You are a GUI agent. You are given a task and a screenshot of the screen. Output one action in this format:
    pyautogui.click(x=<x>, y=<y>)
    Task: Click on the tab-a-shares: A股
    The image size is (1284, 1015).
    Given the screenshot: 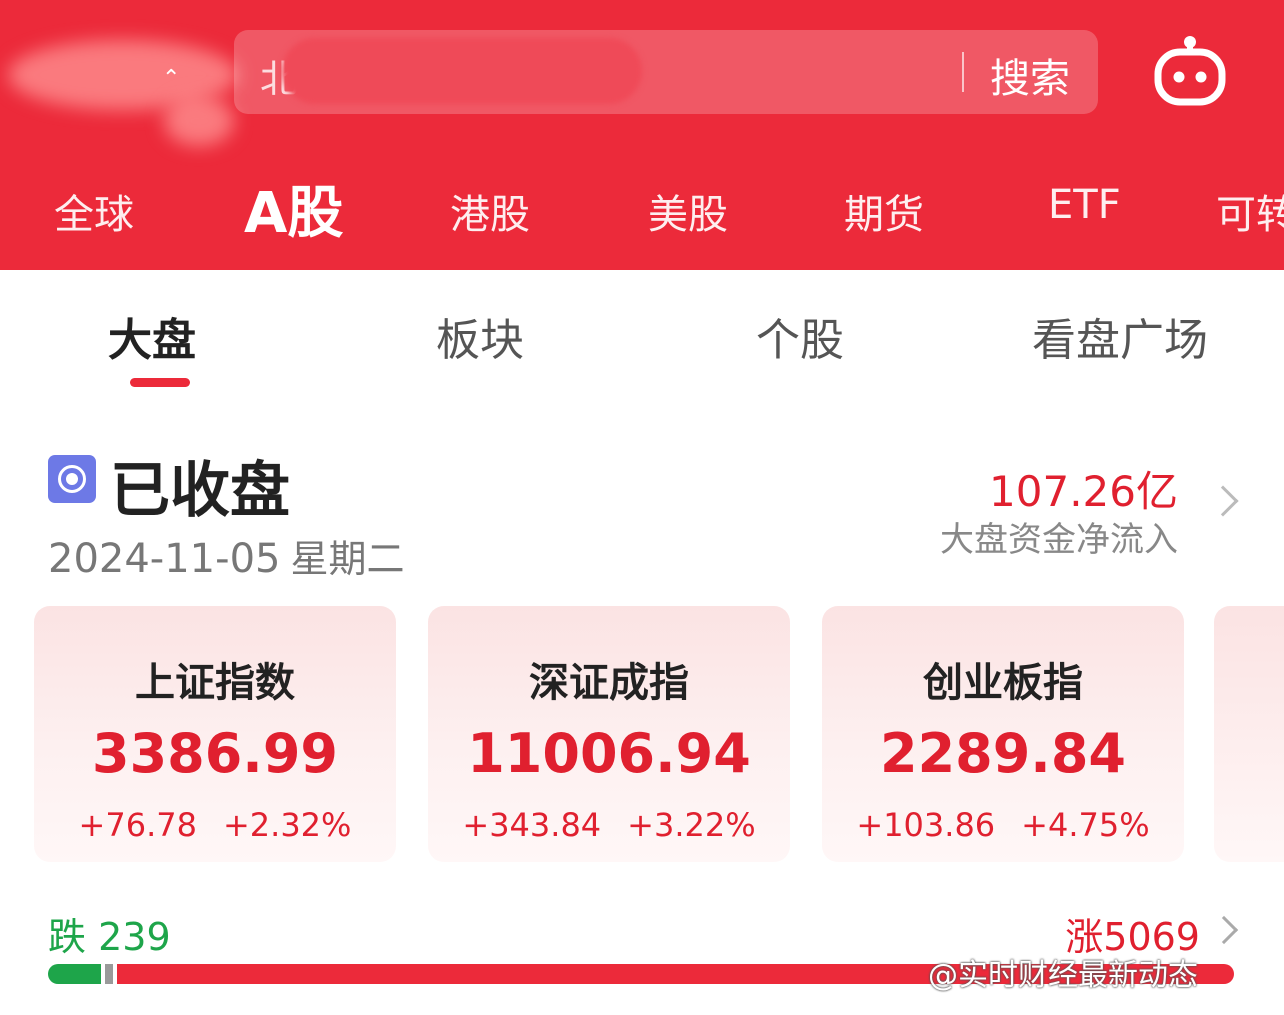 What is the action you would take?
    pyautogui.click(x=293, y=208)
    